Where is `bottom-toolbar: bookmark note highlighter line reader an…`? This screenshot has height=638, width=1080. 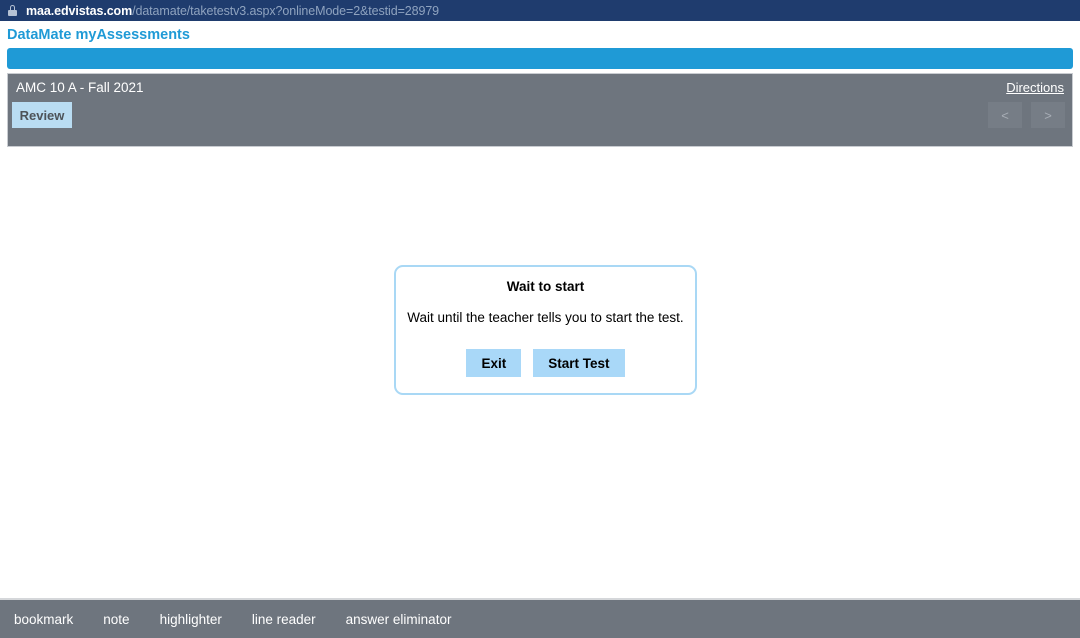 bottom-toolbar: bookmark note highlighter line reader an… is located at coordinates (540, 618).